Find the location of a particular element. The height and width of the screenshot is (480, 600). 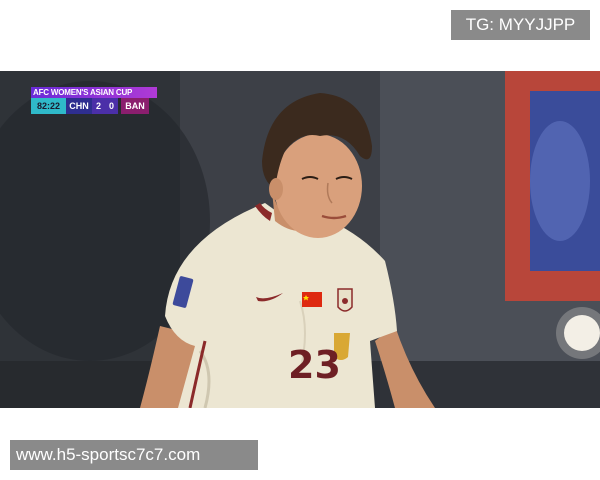

scoreboard: AFC WOMEN'S ASIAN CUP 82:22 CHN 2 0 BAN is located at coordinates (94, 100).